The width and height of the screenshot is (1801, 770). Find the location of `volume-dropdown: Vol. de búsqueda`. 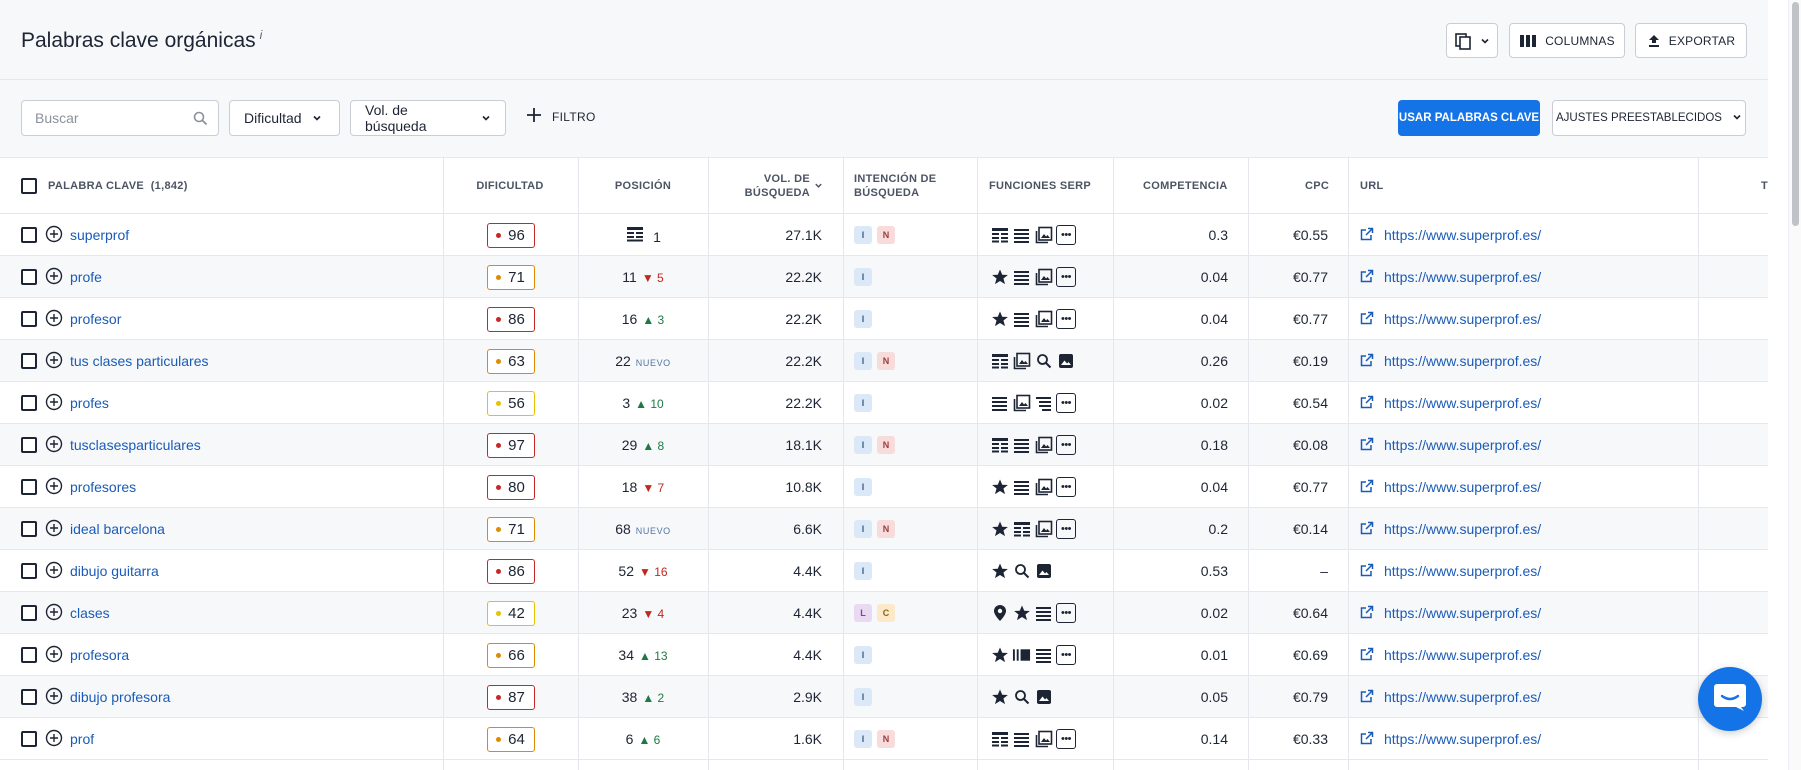

volume-dropdown: Vol. de búsqueda is located at coordinates (428, 118).